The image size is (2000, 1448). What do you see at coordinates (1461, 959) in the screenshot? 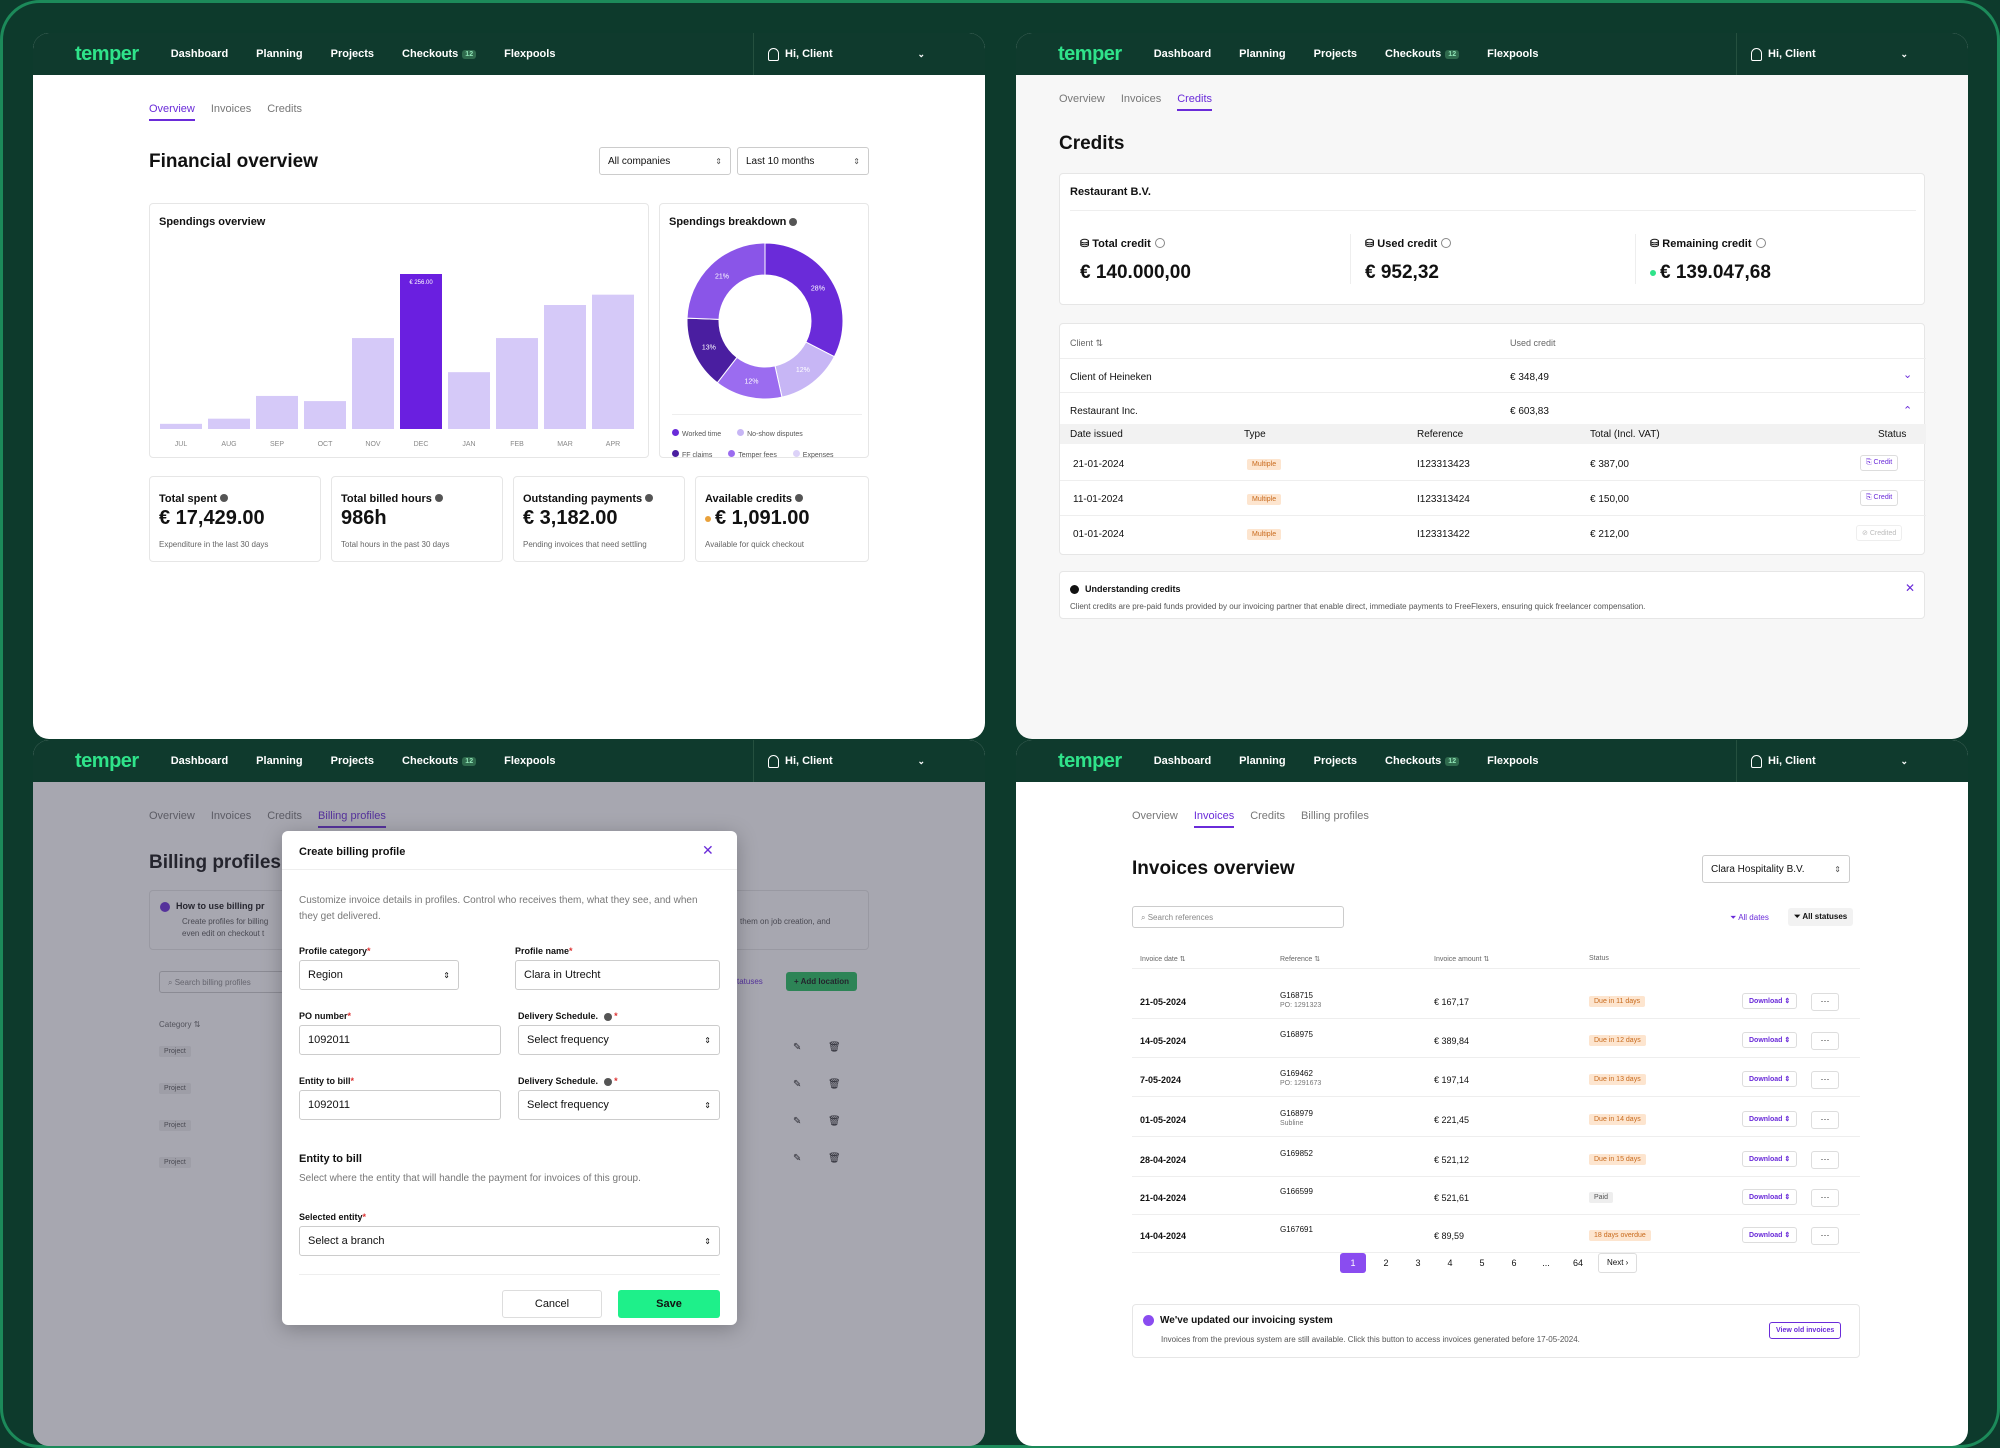
I see `col-invoice-amount: Invoice amount ⇅` at bounding box center [1461, 959].